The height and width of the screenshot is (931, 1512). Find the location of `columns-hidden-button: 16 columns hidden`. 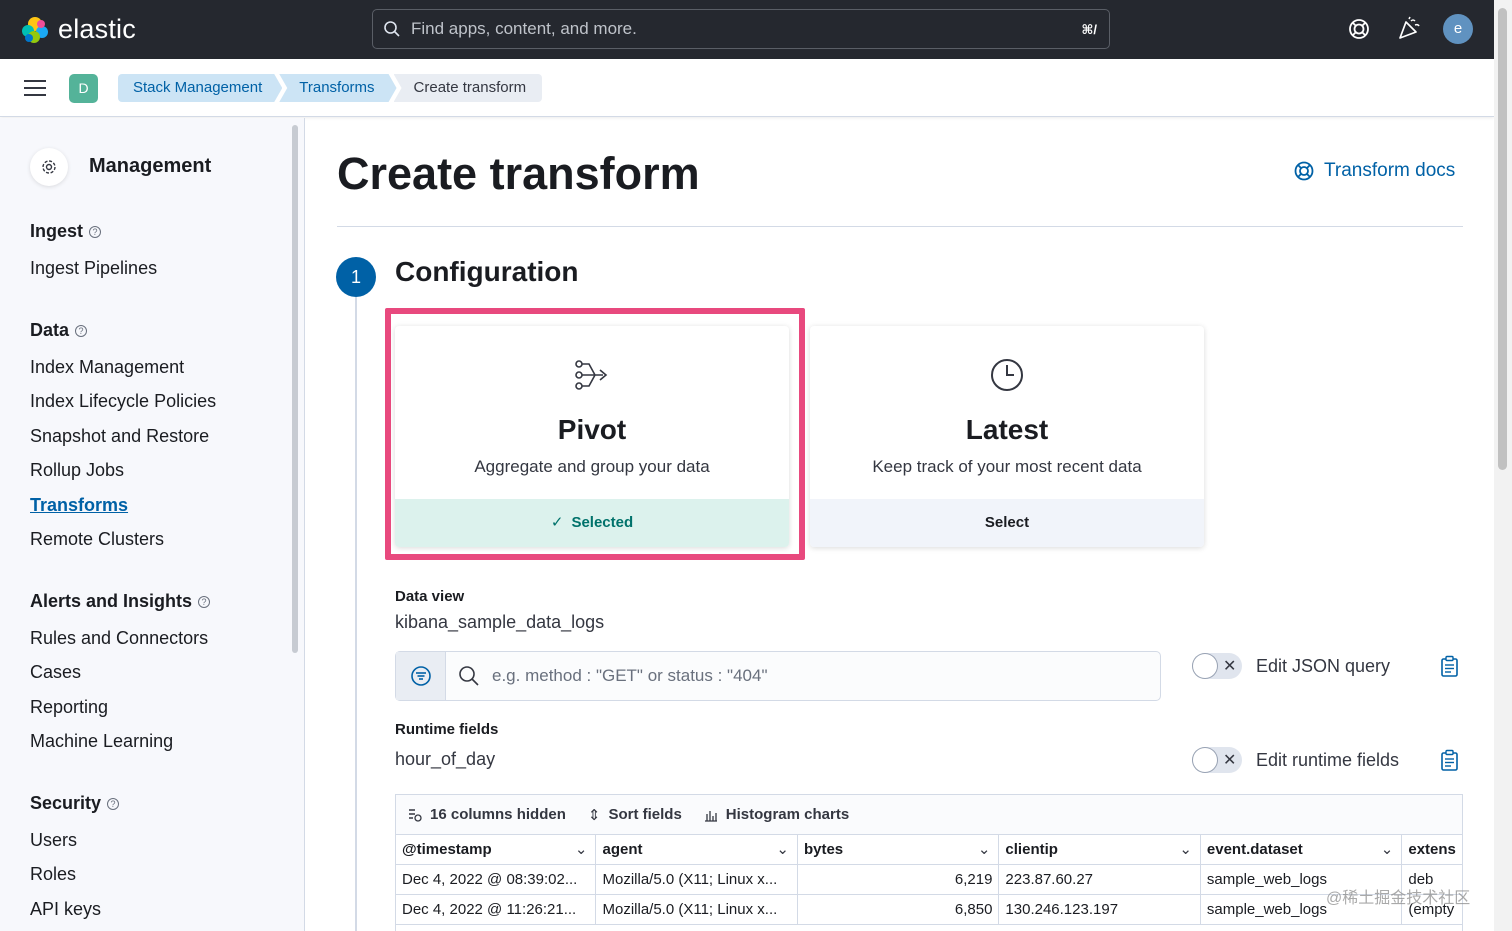

columns-hidden-button: 16 columns hidden is located at coordinates (487, 814).